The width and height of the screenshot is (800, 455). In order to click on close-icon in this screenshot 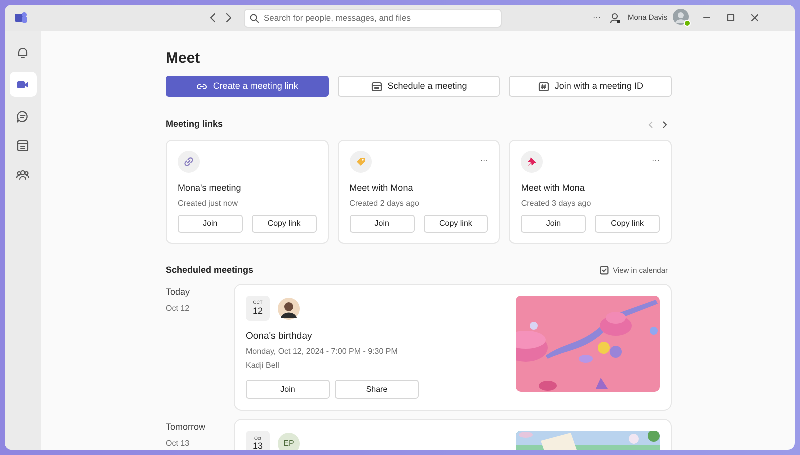, I will do `click(754, 18)`.